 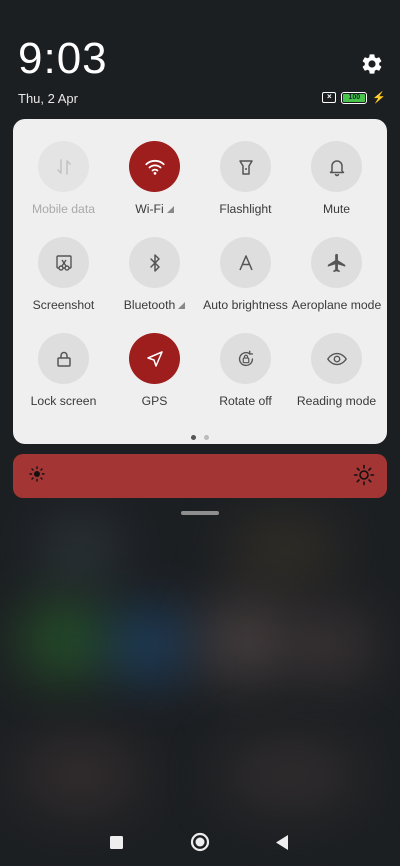 What do you see at coordinates (48, 98) in the screenshot?
I see `date-label: Thu, 2 Apr` at bounding box center [48, 98].